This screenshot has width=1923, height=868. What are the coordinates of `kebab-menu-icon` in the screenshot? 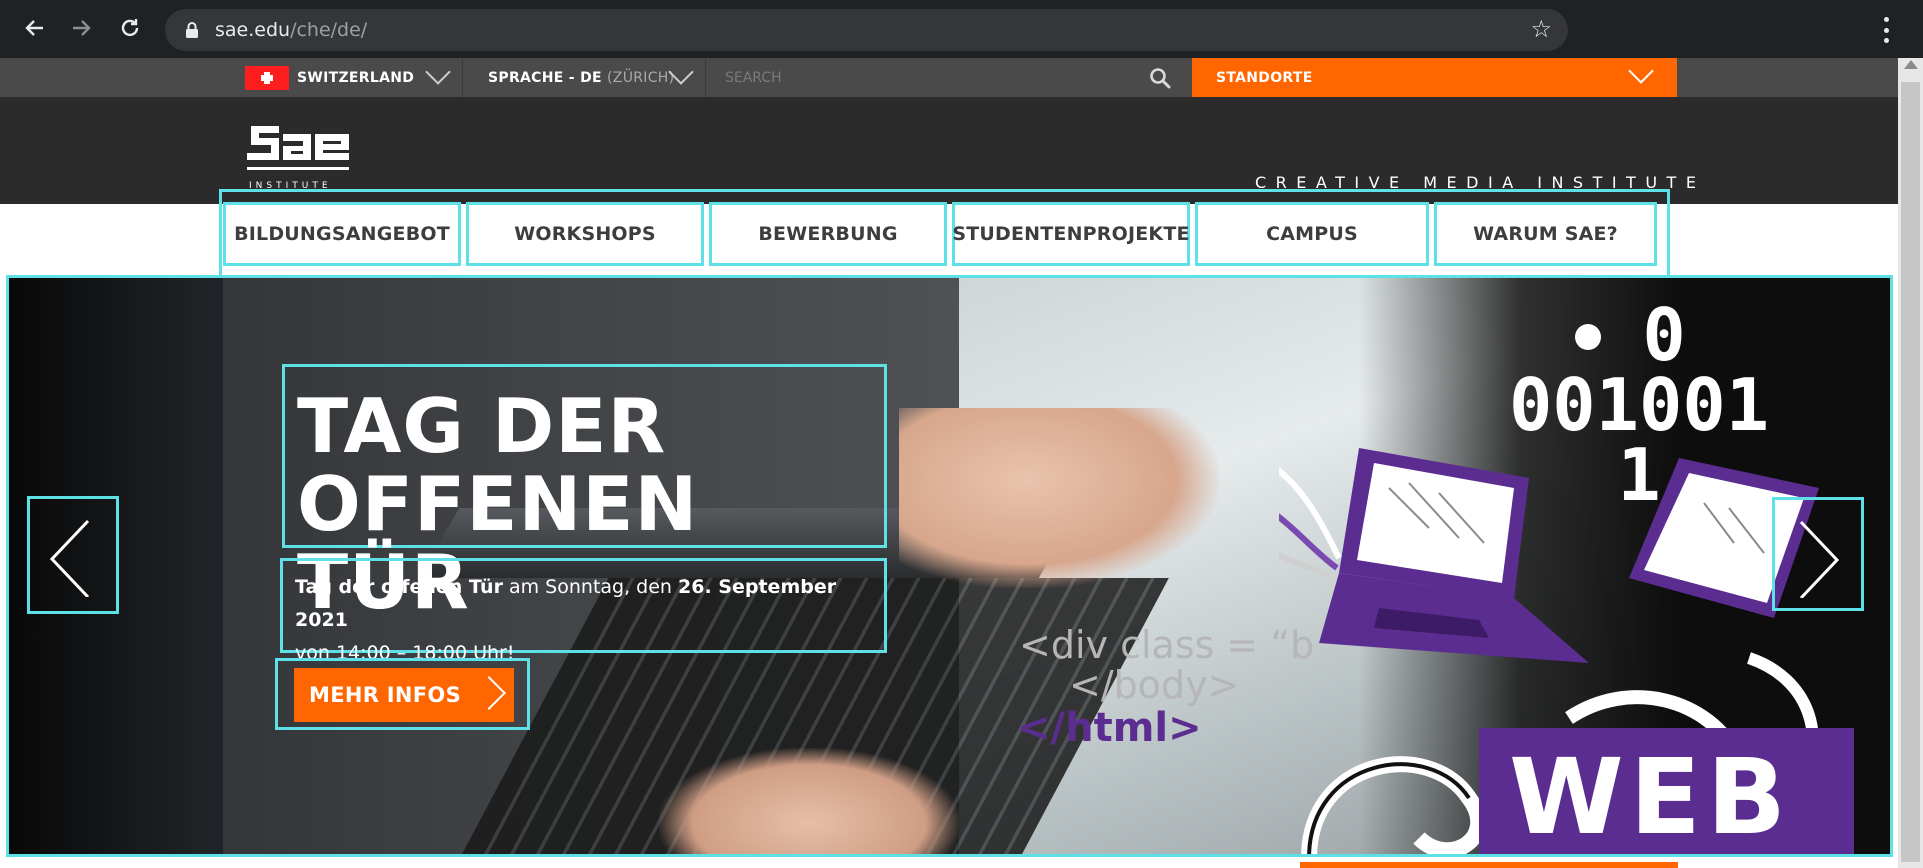 It's located at (1886, 30).